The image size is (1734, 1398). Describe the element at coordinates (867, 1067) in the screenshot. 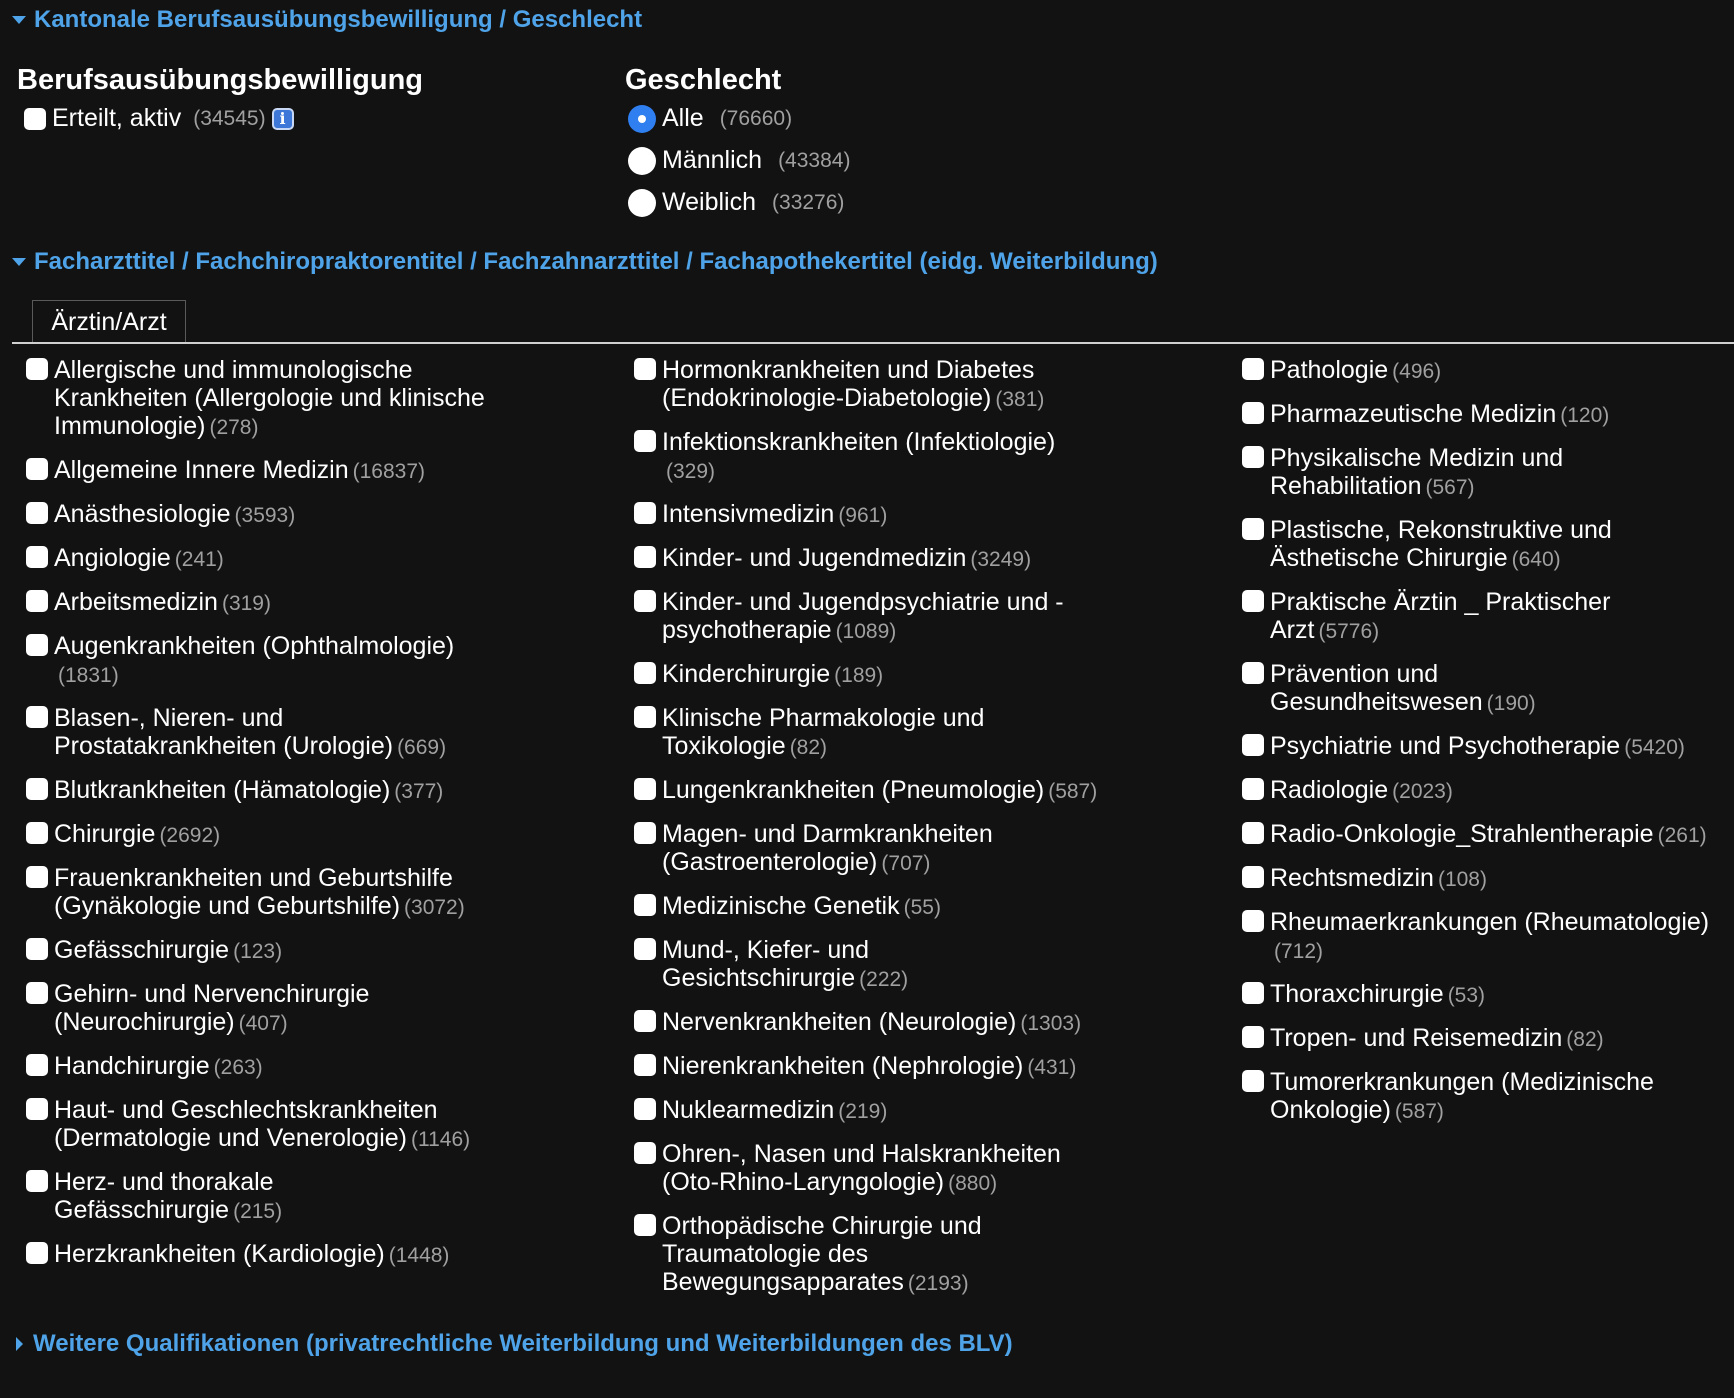

I see `specialty-option: Nierenkrankheiten (Nephrologie) (431)` at that location.